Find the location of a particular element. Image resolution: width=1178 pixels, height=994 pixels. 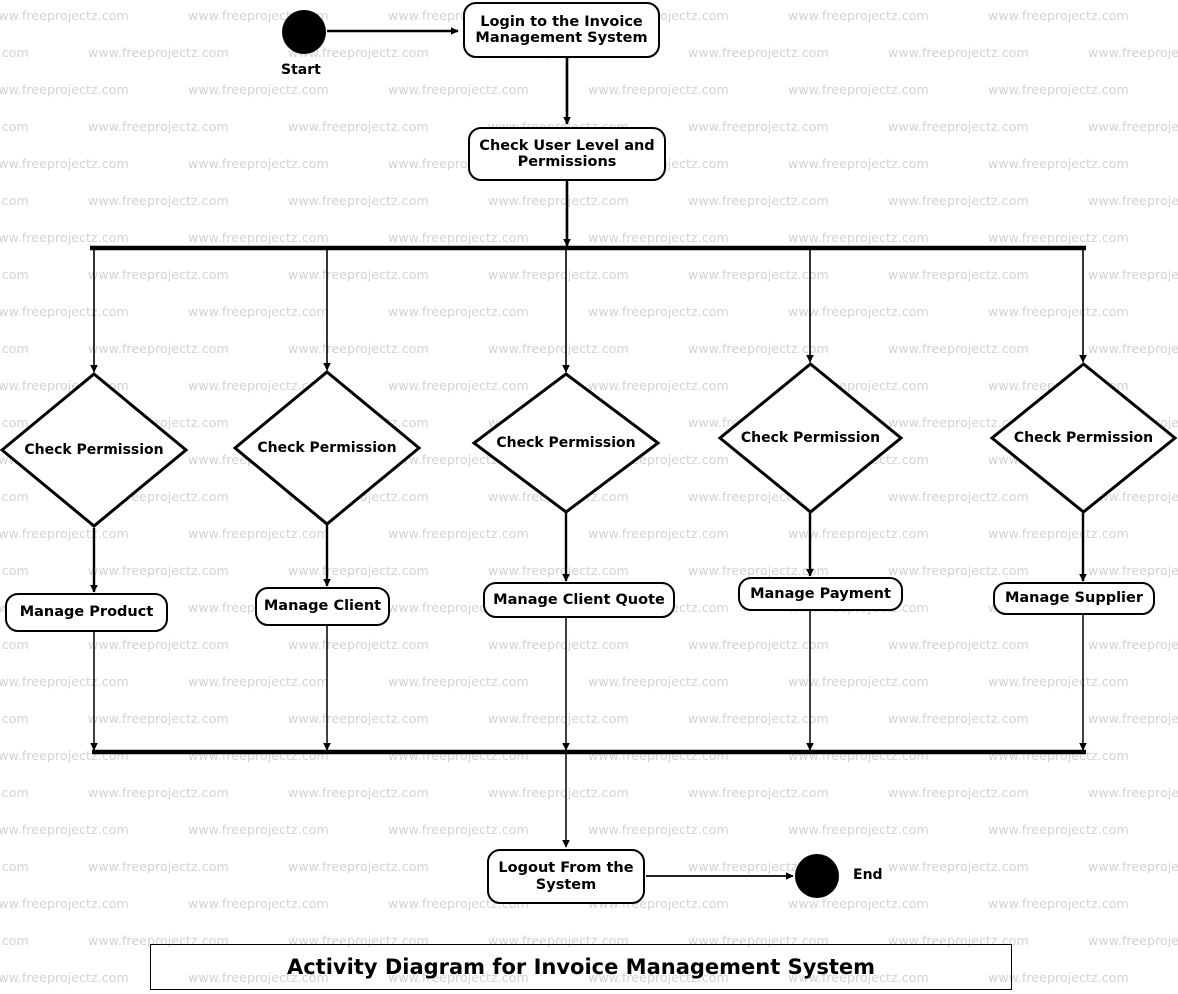

decision-check-permission-client-label: Check Permission is located at coordinates (327, 447).